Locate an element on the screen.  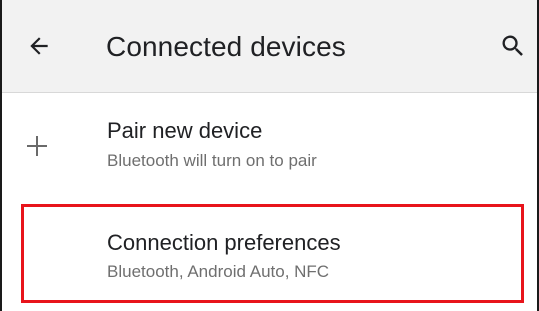
back-button is located at coordinates (39, 46).